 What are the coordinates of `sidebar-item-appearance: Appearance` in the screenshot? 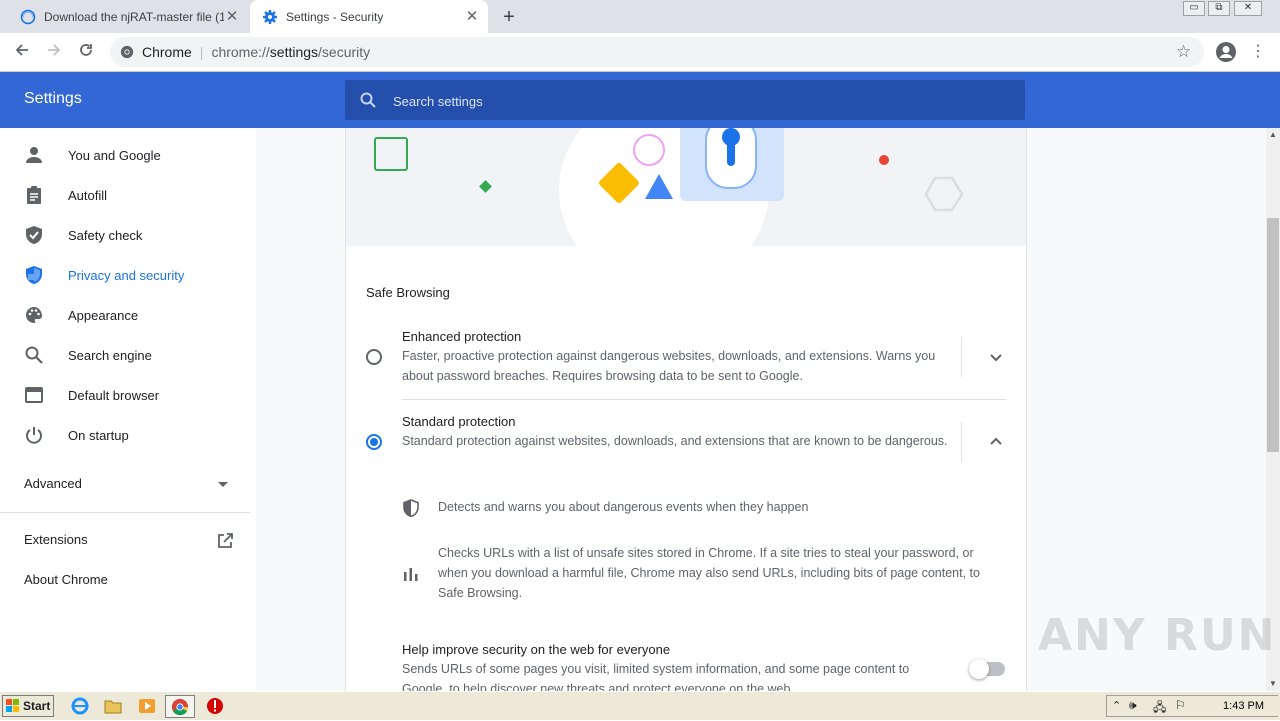 It's located at (128, 315).